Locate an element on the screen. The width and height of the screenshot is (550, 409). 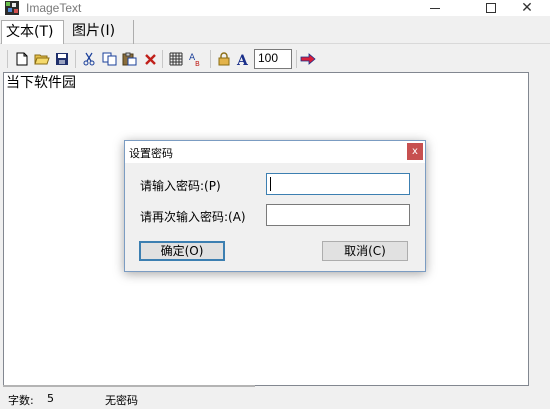
confirm-password-input is located at coordinates (338, 215).